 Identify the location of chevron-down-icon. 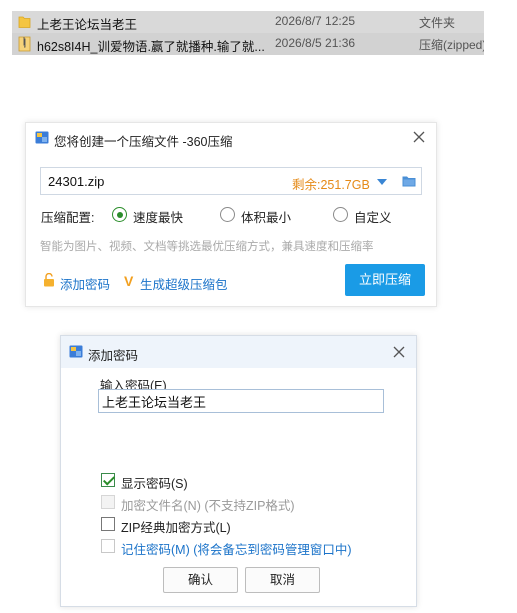
(382, 182).